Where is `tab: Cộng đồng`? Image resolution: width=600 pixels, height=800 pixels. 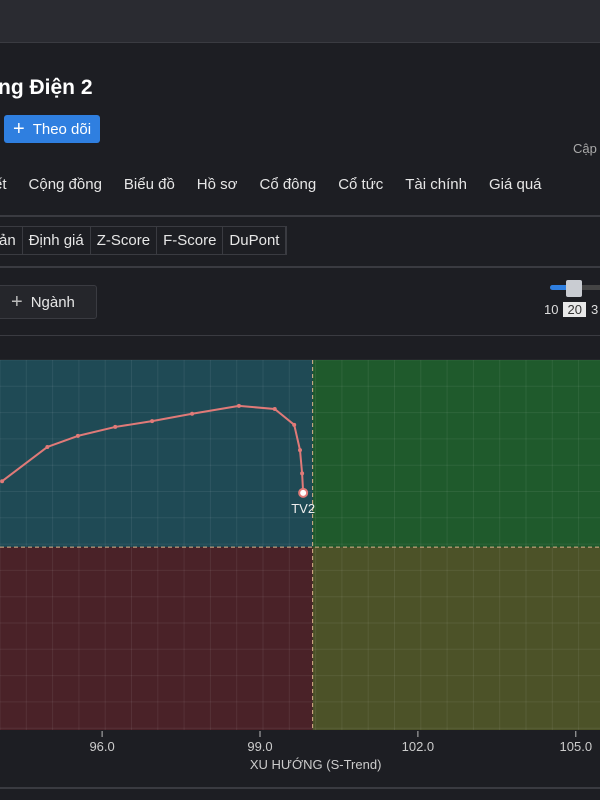 tab: Cộng đồng is located at coordinates (65, 184).